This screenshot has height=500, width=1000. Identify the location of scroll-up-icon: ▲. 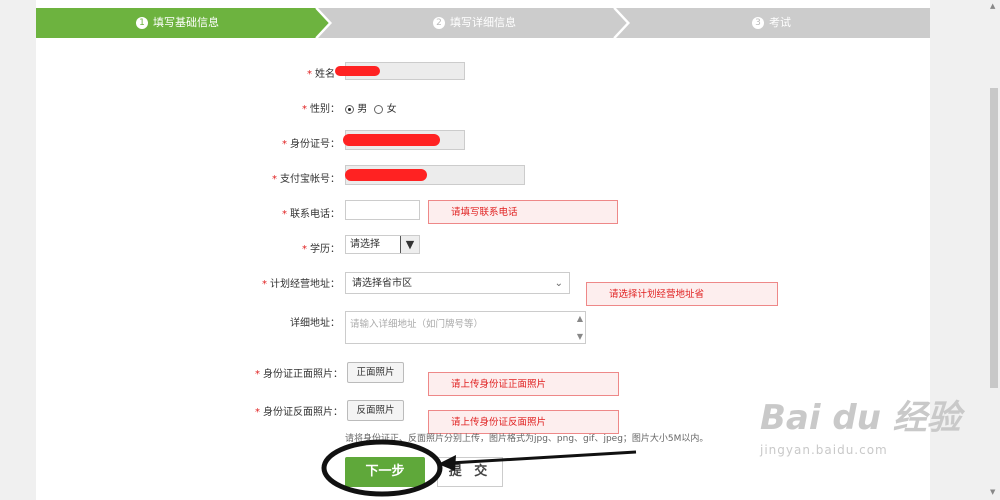
(992, 6).